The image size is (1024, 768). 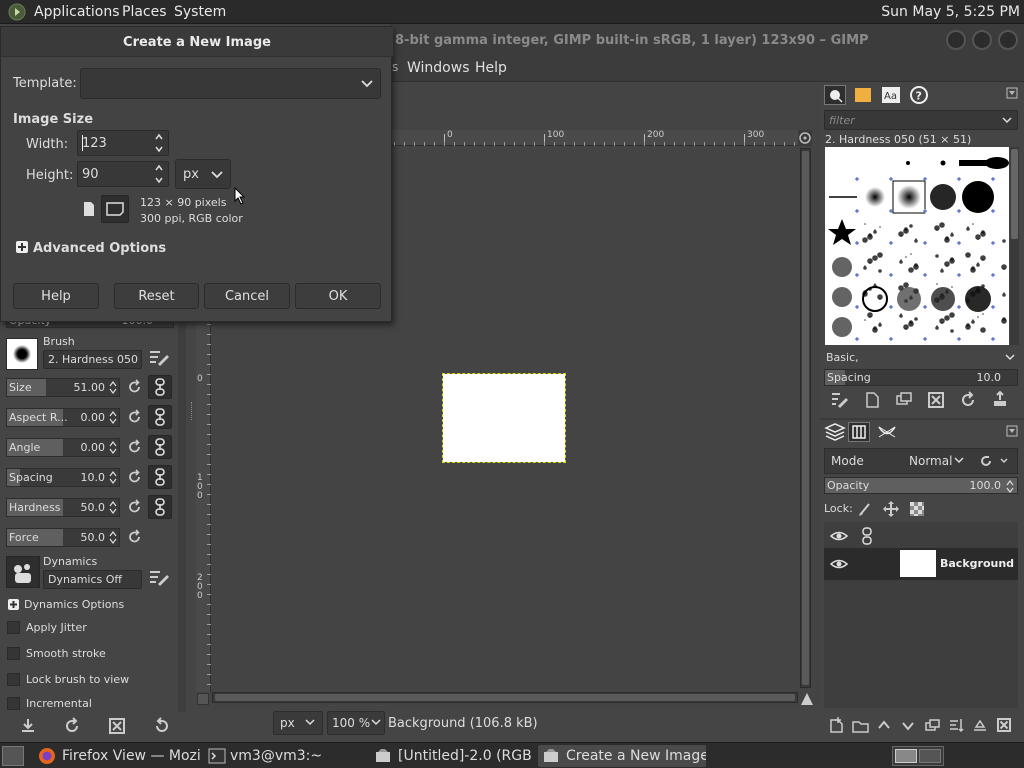 What do you see at coordinates (891, 95) in the screenshot?
I see `fonts-tab-icon: Aa` at bounding box center [891, 95].